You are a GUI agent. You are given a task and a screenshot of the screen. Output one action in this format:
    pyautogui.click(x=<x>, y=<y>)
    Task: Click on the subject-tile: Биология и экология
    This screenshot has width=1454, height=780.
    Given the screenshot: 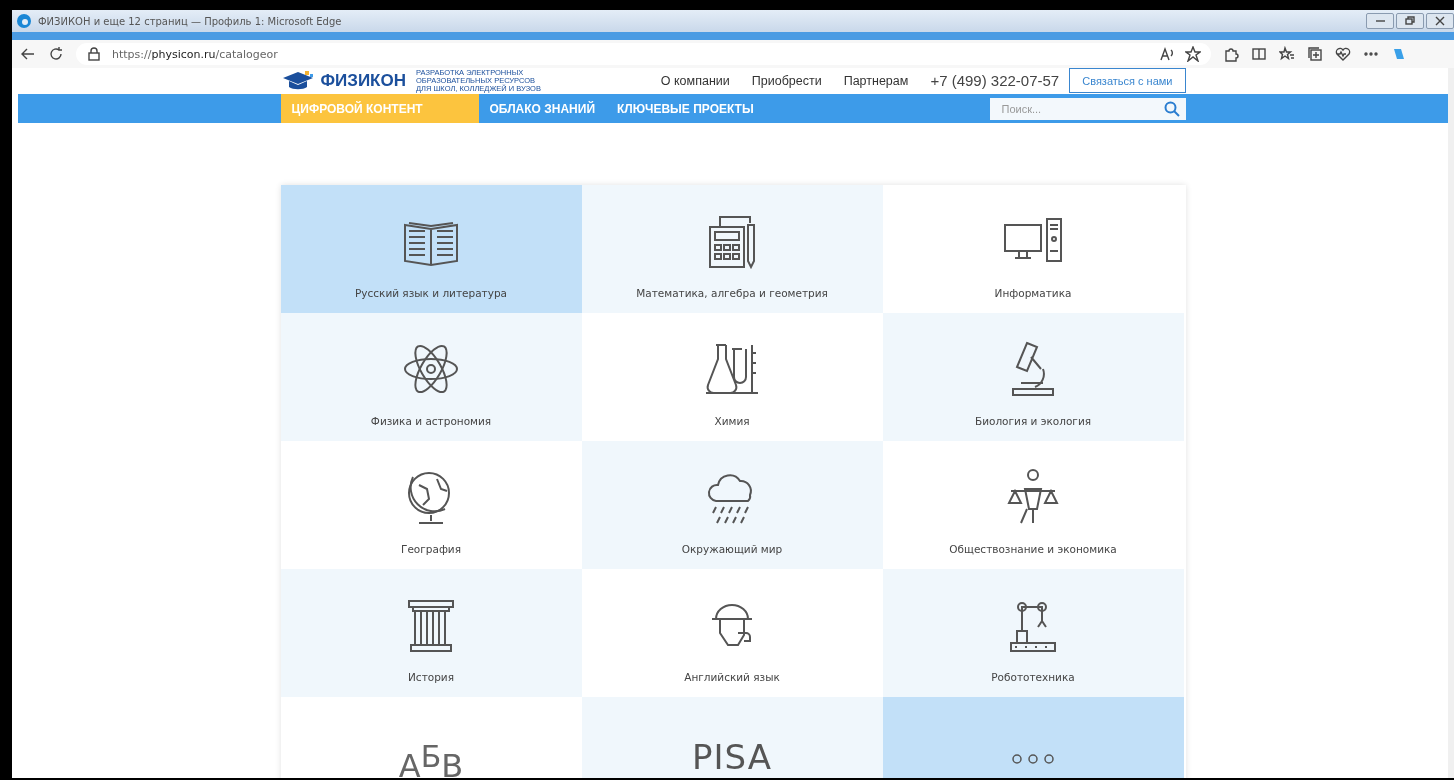 What is the action you would take?
    pyautogui.click(x=1033, y=377)
    